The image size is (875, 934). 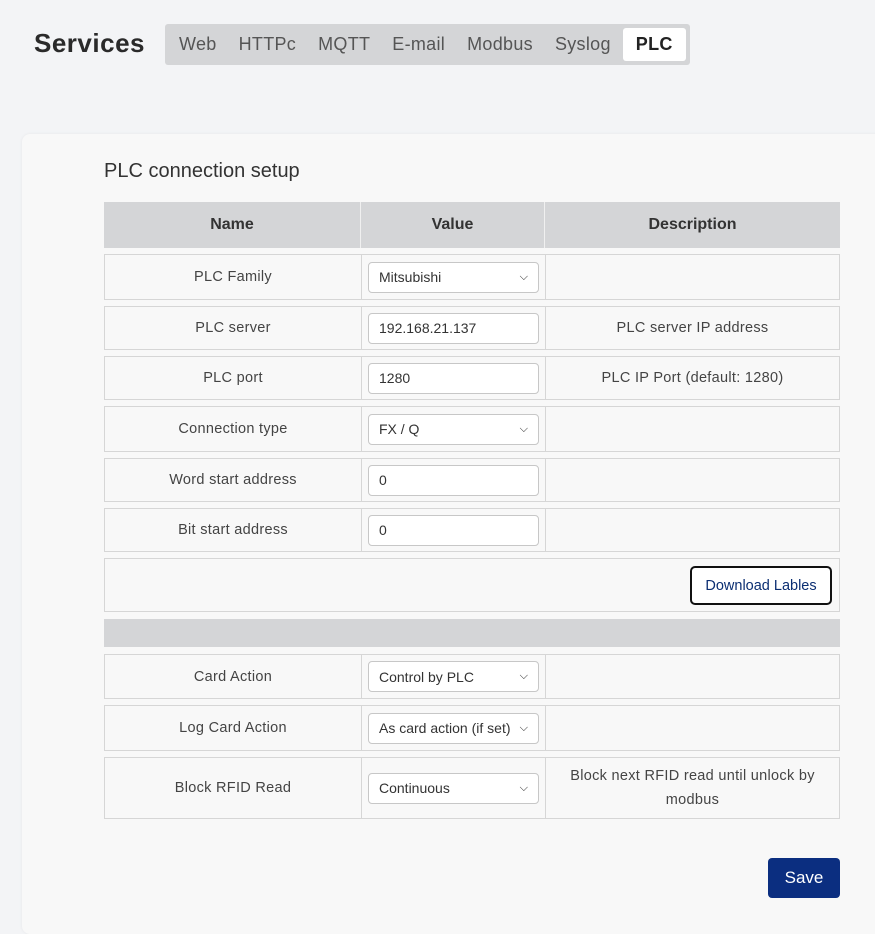 What do you see at coordinates (233, 277) in the screenshot?
I see `row-label: PLC Family` at bounding box center [233, 277].